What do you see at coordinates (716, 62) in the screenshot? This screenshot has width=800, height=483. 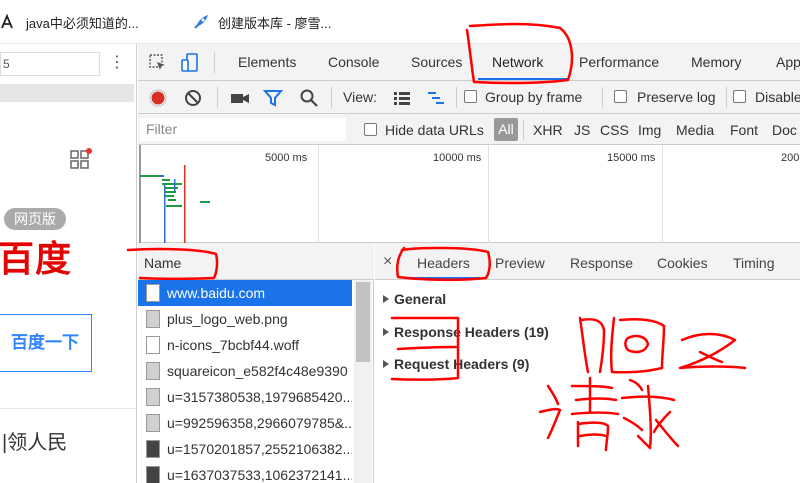 I see `tab-memory: Memory` at bounding box center [716, 62].